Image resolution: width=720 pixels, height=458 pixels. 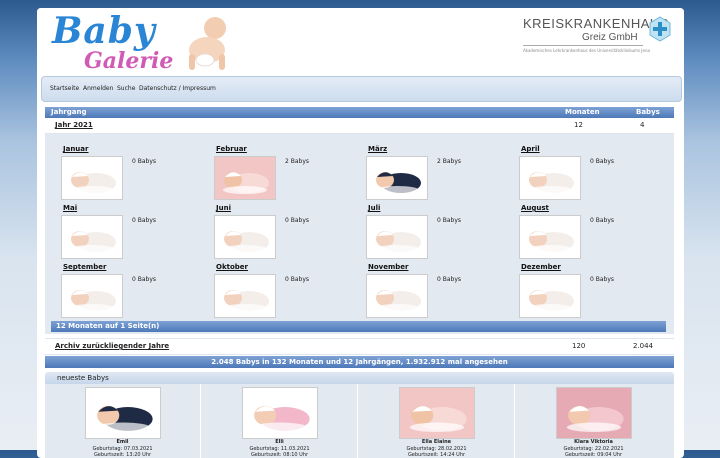 What do you see at coordinates (104, 31) in the screenshot?
I see `logo-baby-text: Baby` at bounding box center [104, 31].